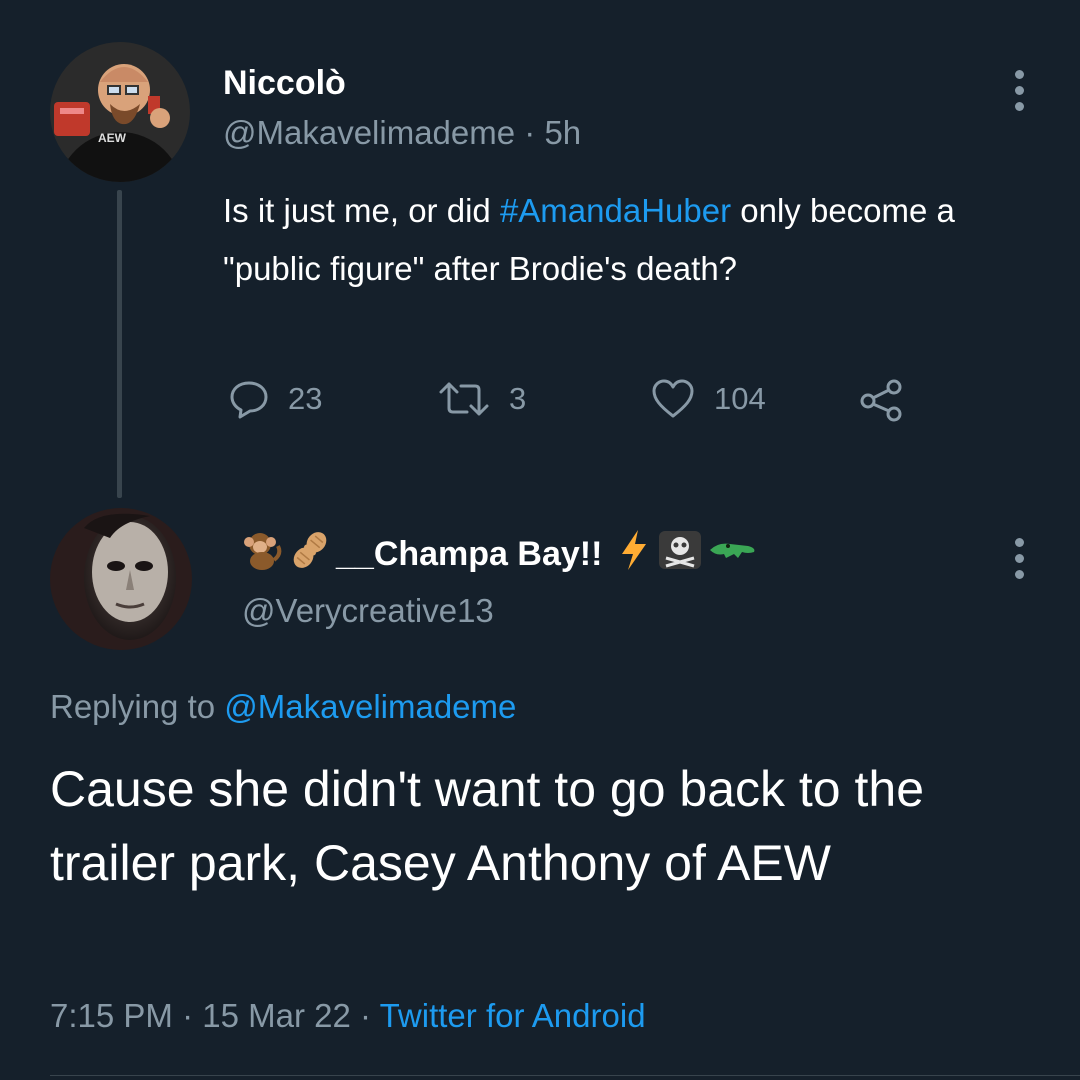 The height and width of the screenshot is (1080, 1080). What do you see at coordinates (275, 399) in the screenshot?
I see `reply-button: 23` at bounding box center [275, 399].